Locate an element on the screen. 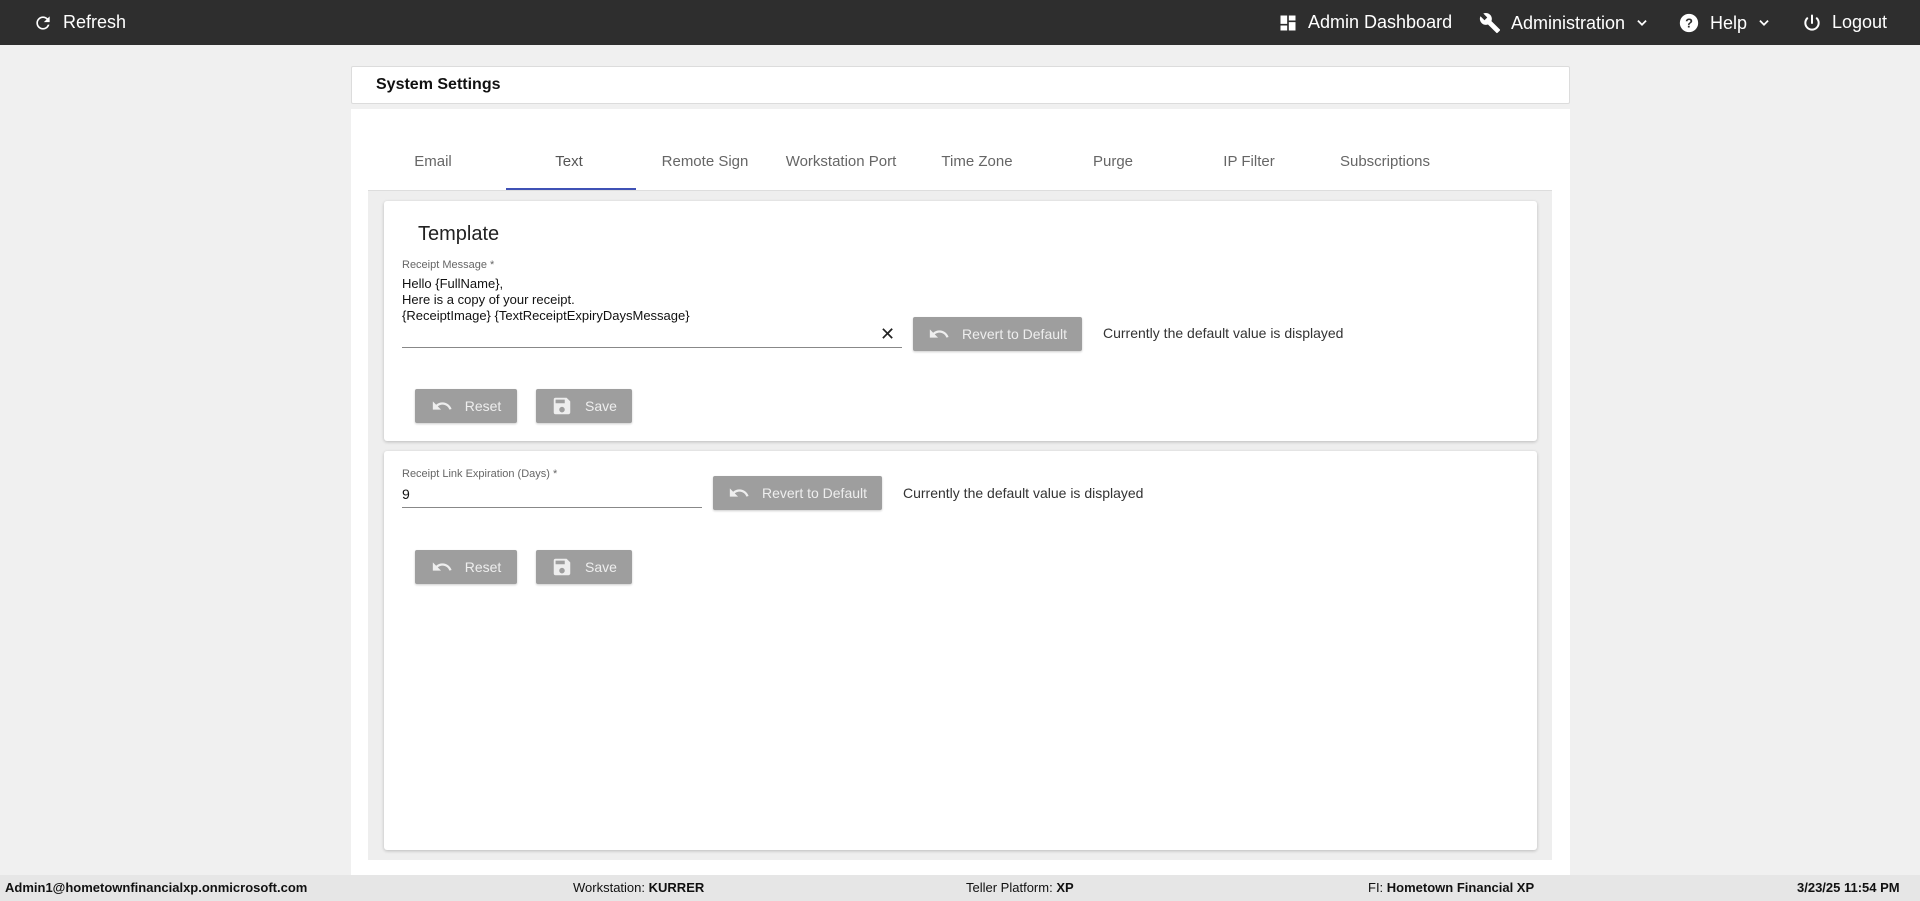 The height and width of the screenshot is (901, 1920). tab-subscriptions: Subscriptions is located at coordinates (1385, 161).